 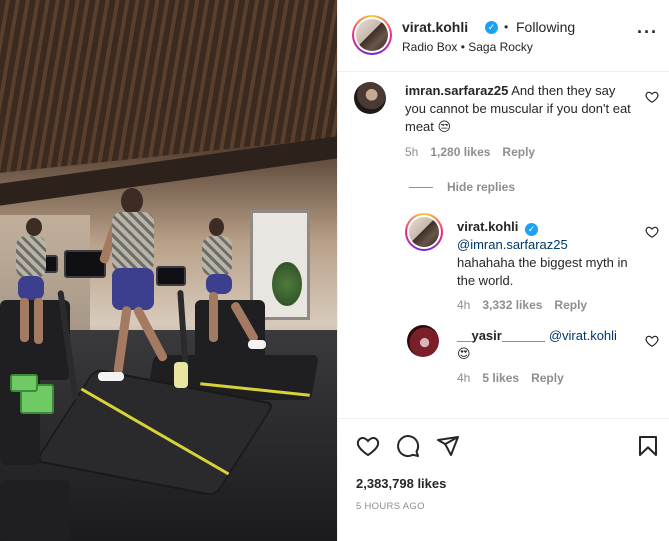 I want to click on more-options-icon: ···, so click(x=647, y=32).